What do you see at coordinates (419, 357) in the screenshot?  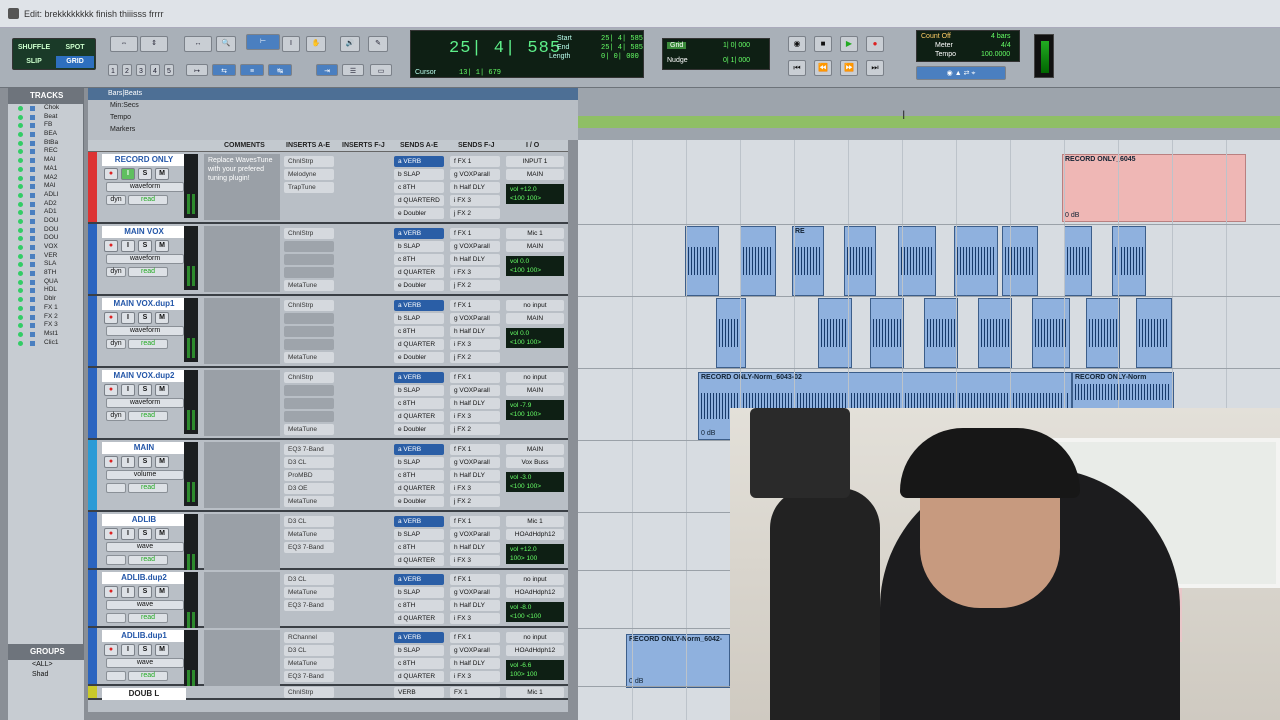 I see `send-slot: e Doubler` at bounding box center [419, 357].